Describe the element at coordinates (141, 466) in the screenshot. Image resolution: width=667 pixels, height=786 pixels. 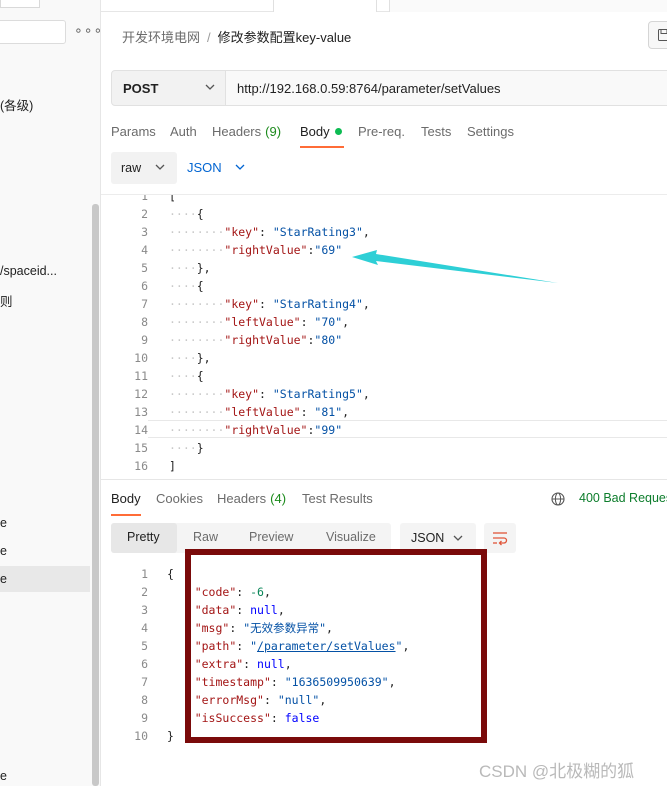
I see `line-number: 16` at that location.